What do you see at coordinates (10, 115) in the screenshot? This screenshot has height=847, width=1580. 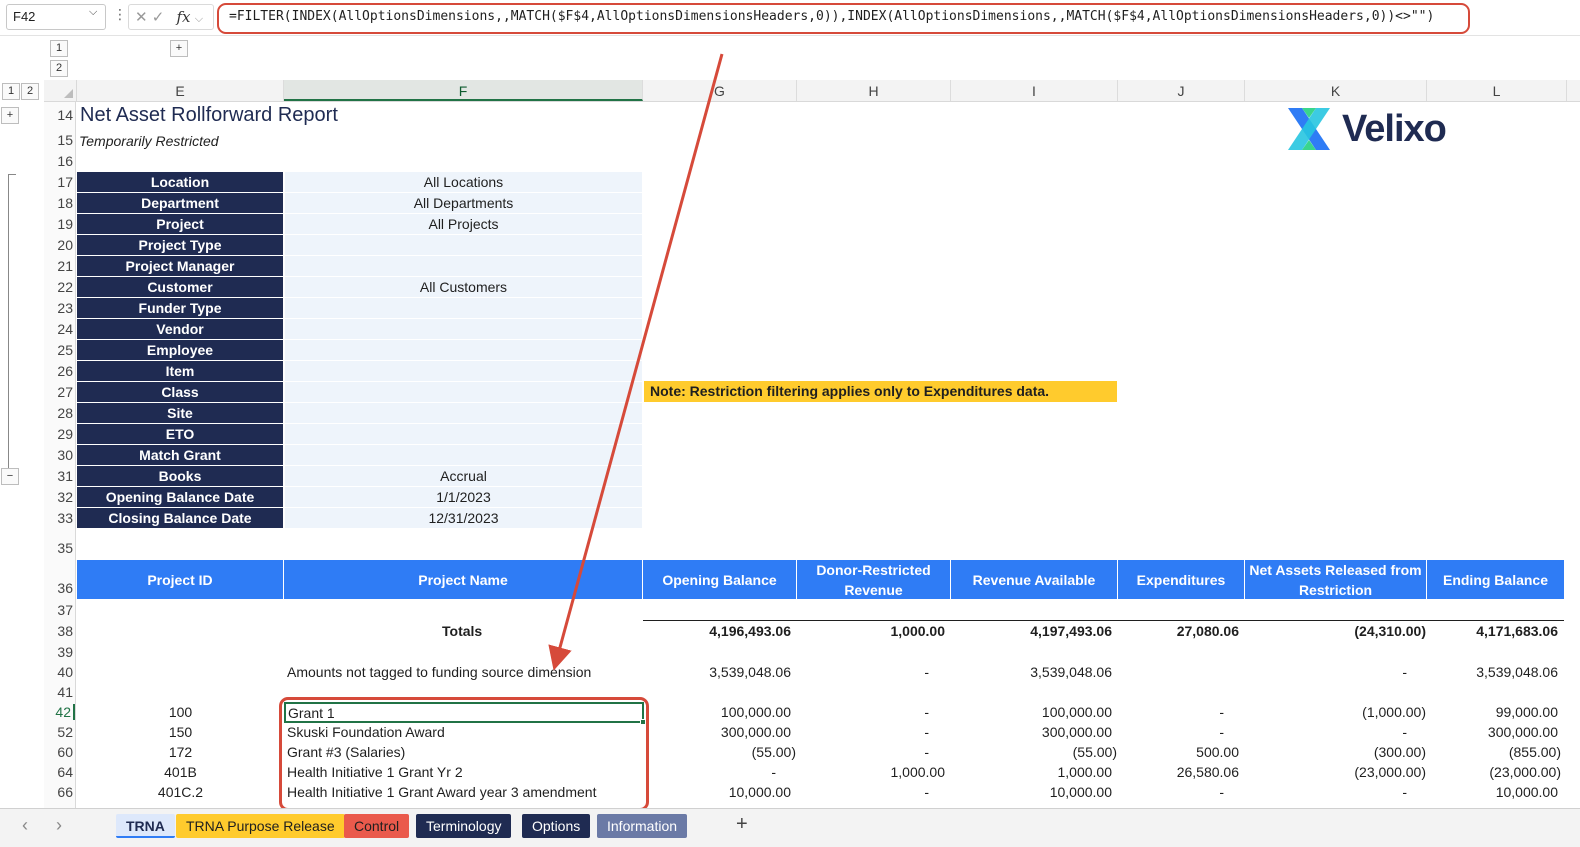 I see `row-expand-button: +` at bounding box center [10, 115].